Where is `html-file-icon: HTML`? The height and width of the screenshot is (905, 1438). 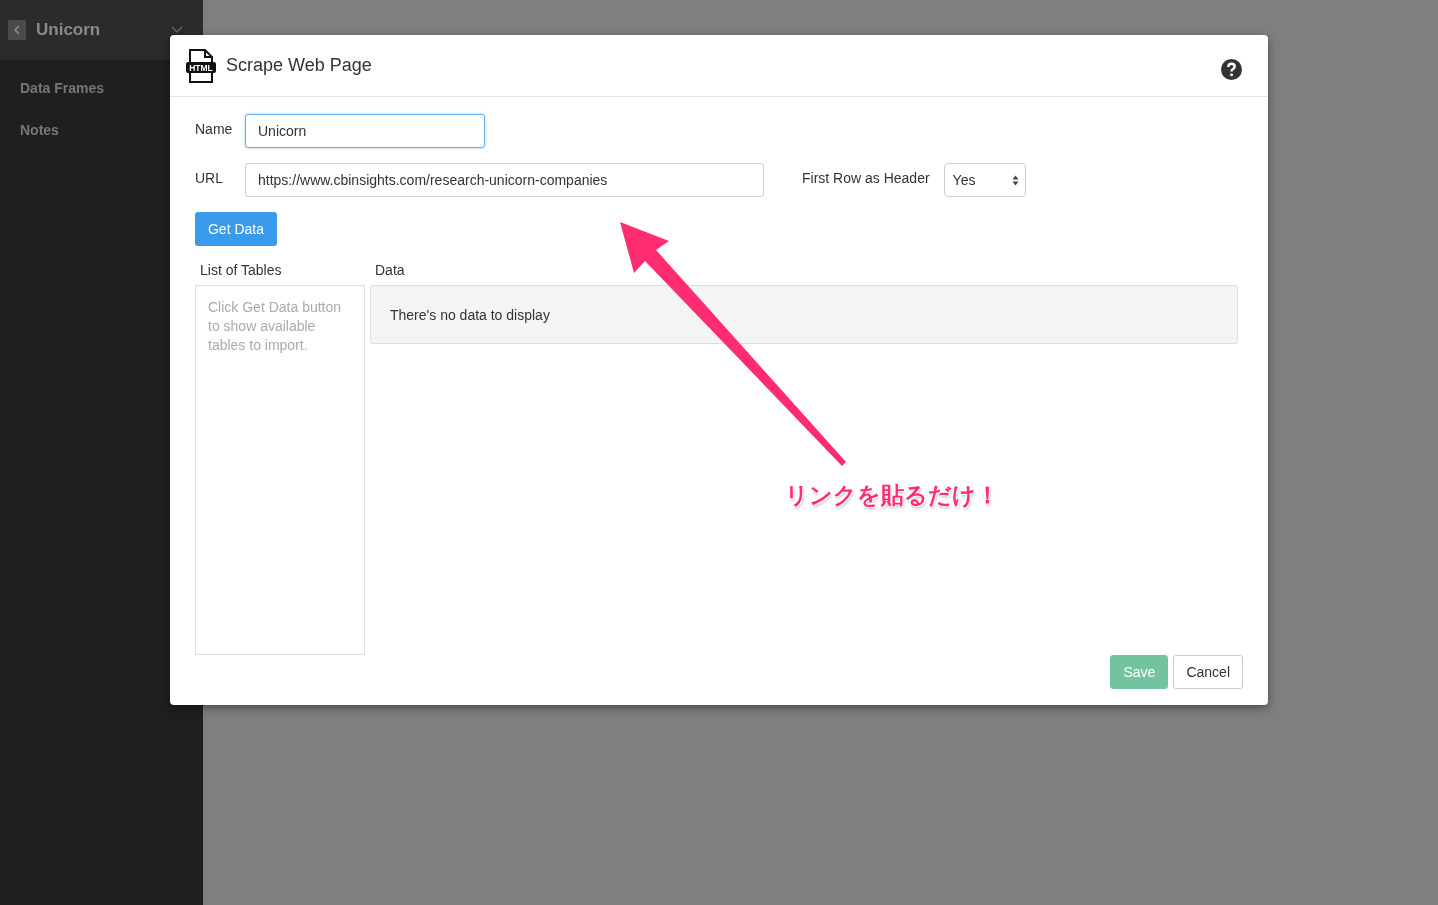 html-file-icon: HTML is located at coordinates (201, 65).